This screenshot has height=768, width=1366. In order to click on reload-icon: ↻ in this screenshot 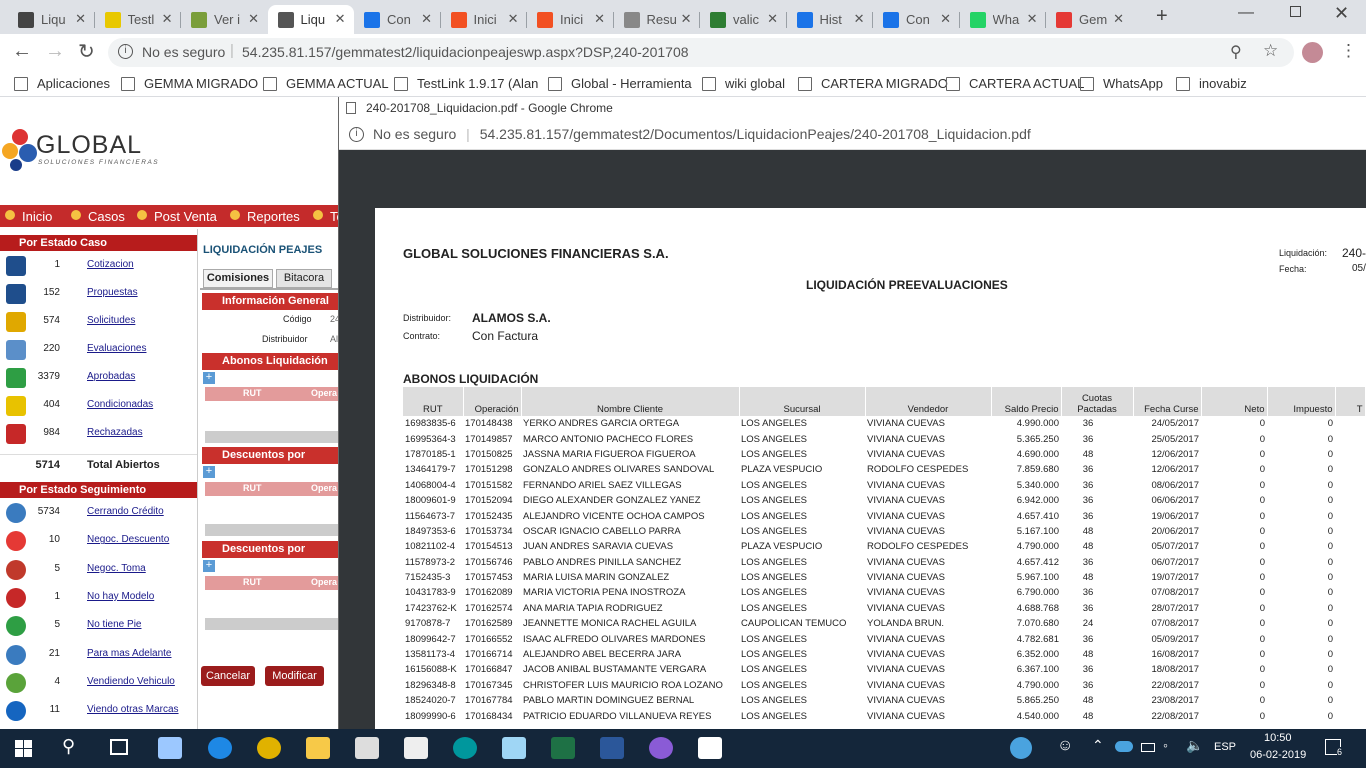, I will do `click(86, 51)`.